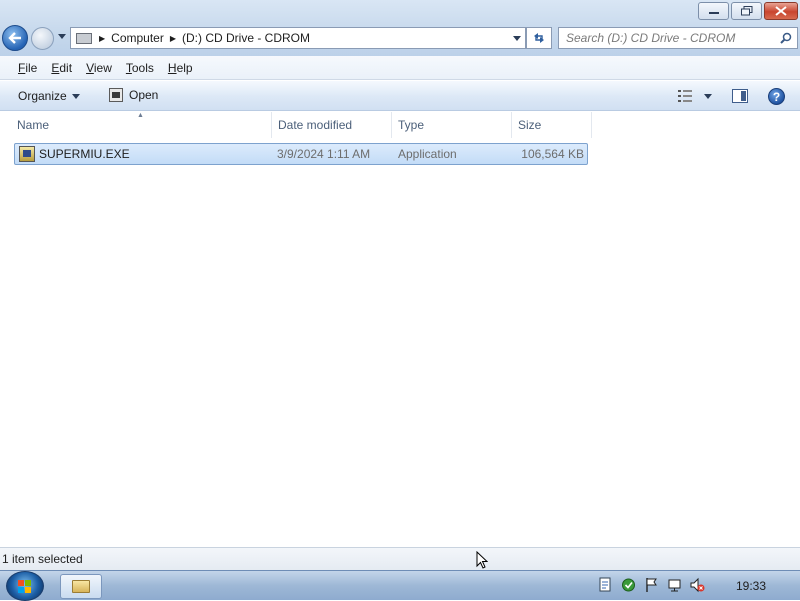  What do you see at coordinates (144, 95) in the screenshot?
I see `open-label: Open` at bounding box center [144, 95].